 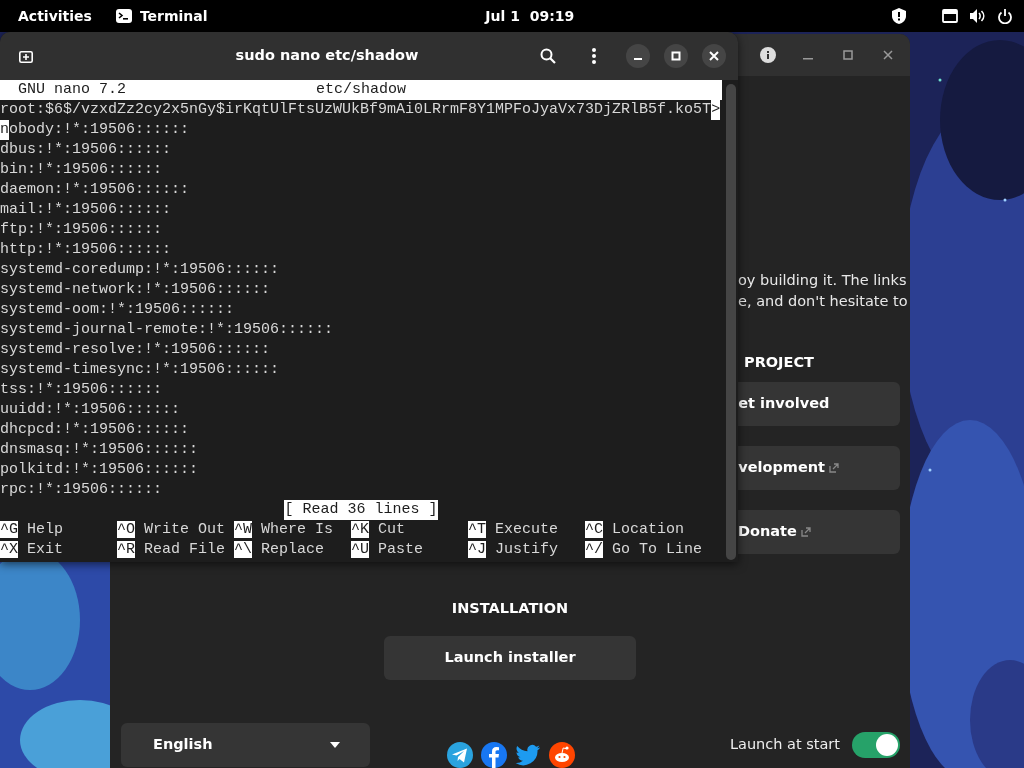 I want to click on file-line: root:$6$/vzxdZz2cy2x5nGy$irKqtUlFtsUzWUkBf9mAi0LRrmF8Y1MPFoJyaVx73DjZRlB5f.ko5T, so click(x=356, y=110).